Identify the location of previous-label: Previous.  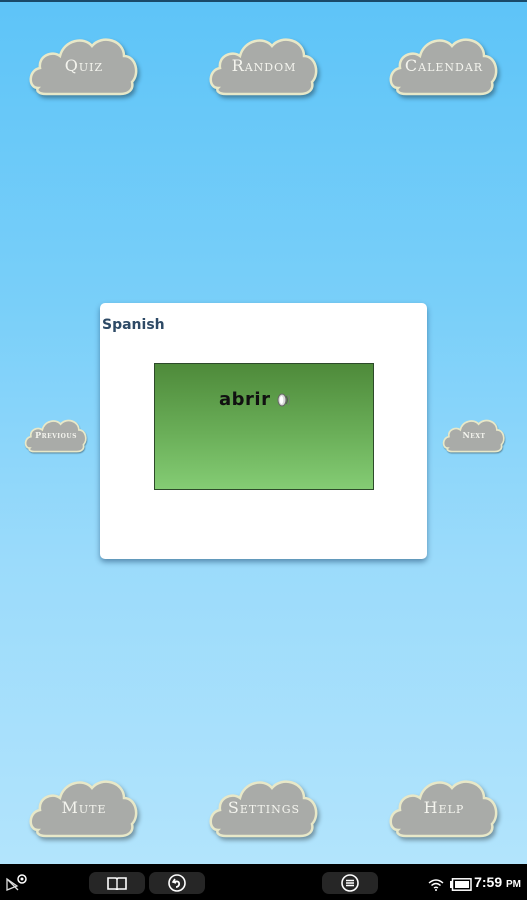
(56, 435).